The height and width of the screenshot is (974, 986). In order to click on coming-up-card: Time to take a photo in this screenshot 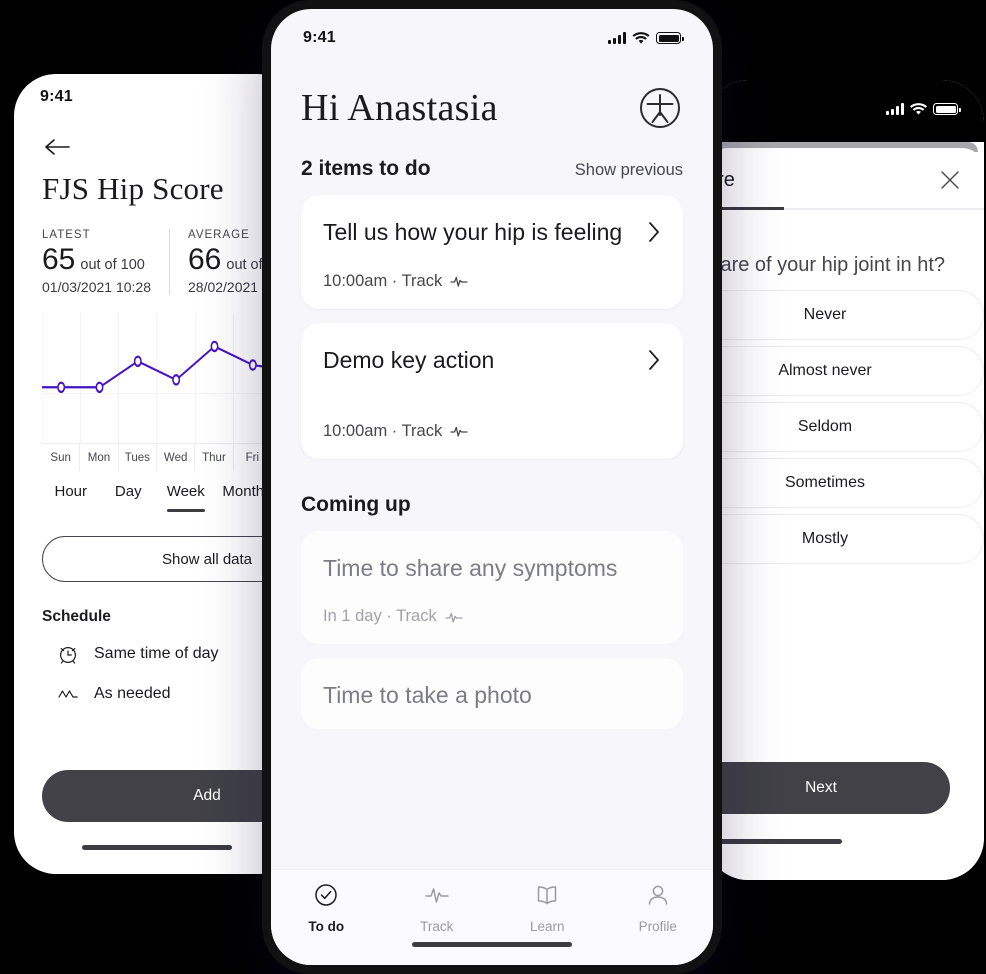, I will do `click(492, 694)`.